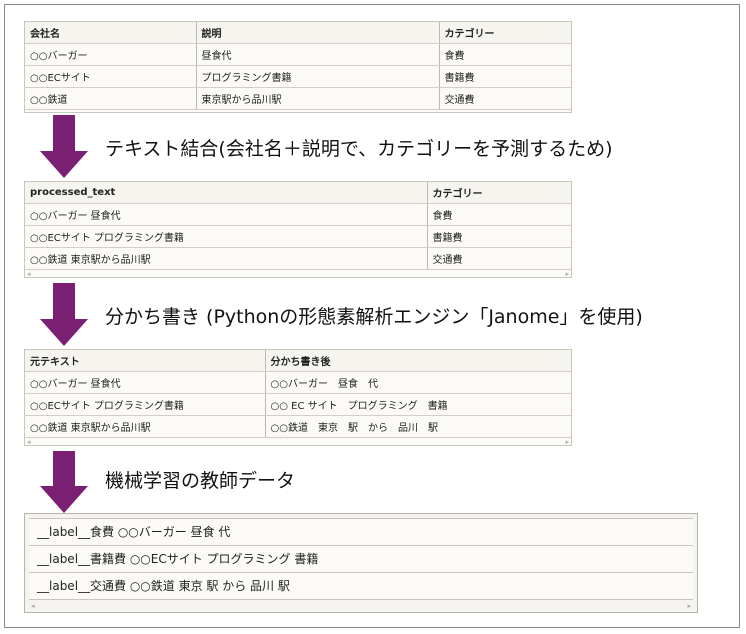  I want to click on table-row: ○○鉄道 東京駅から品川駅 ○○鉄道 東京 駅 から 品川 駅, so click(298, 426).